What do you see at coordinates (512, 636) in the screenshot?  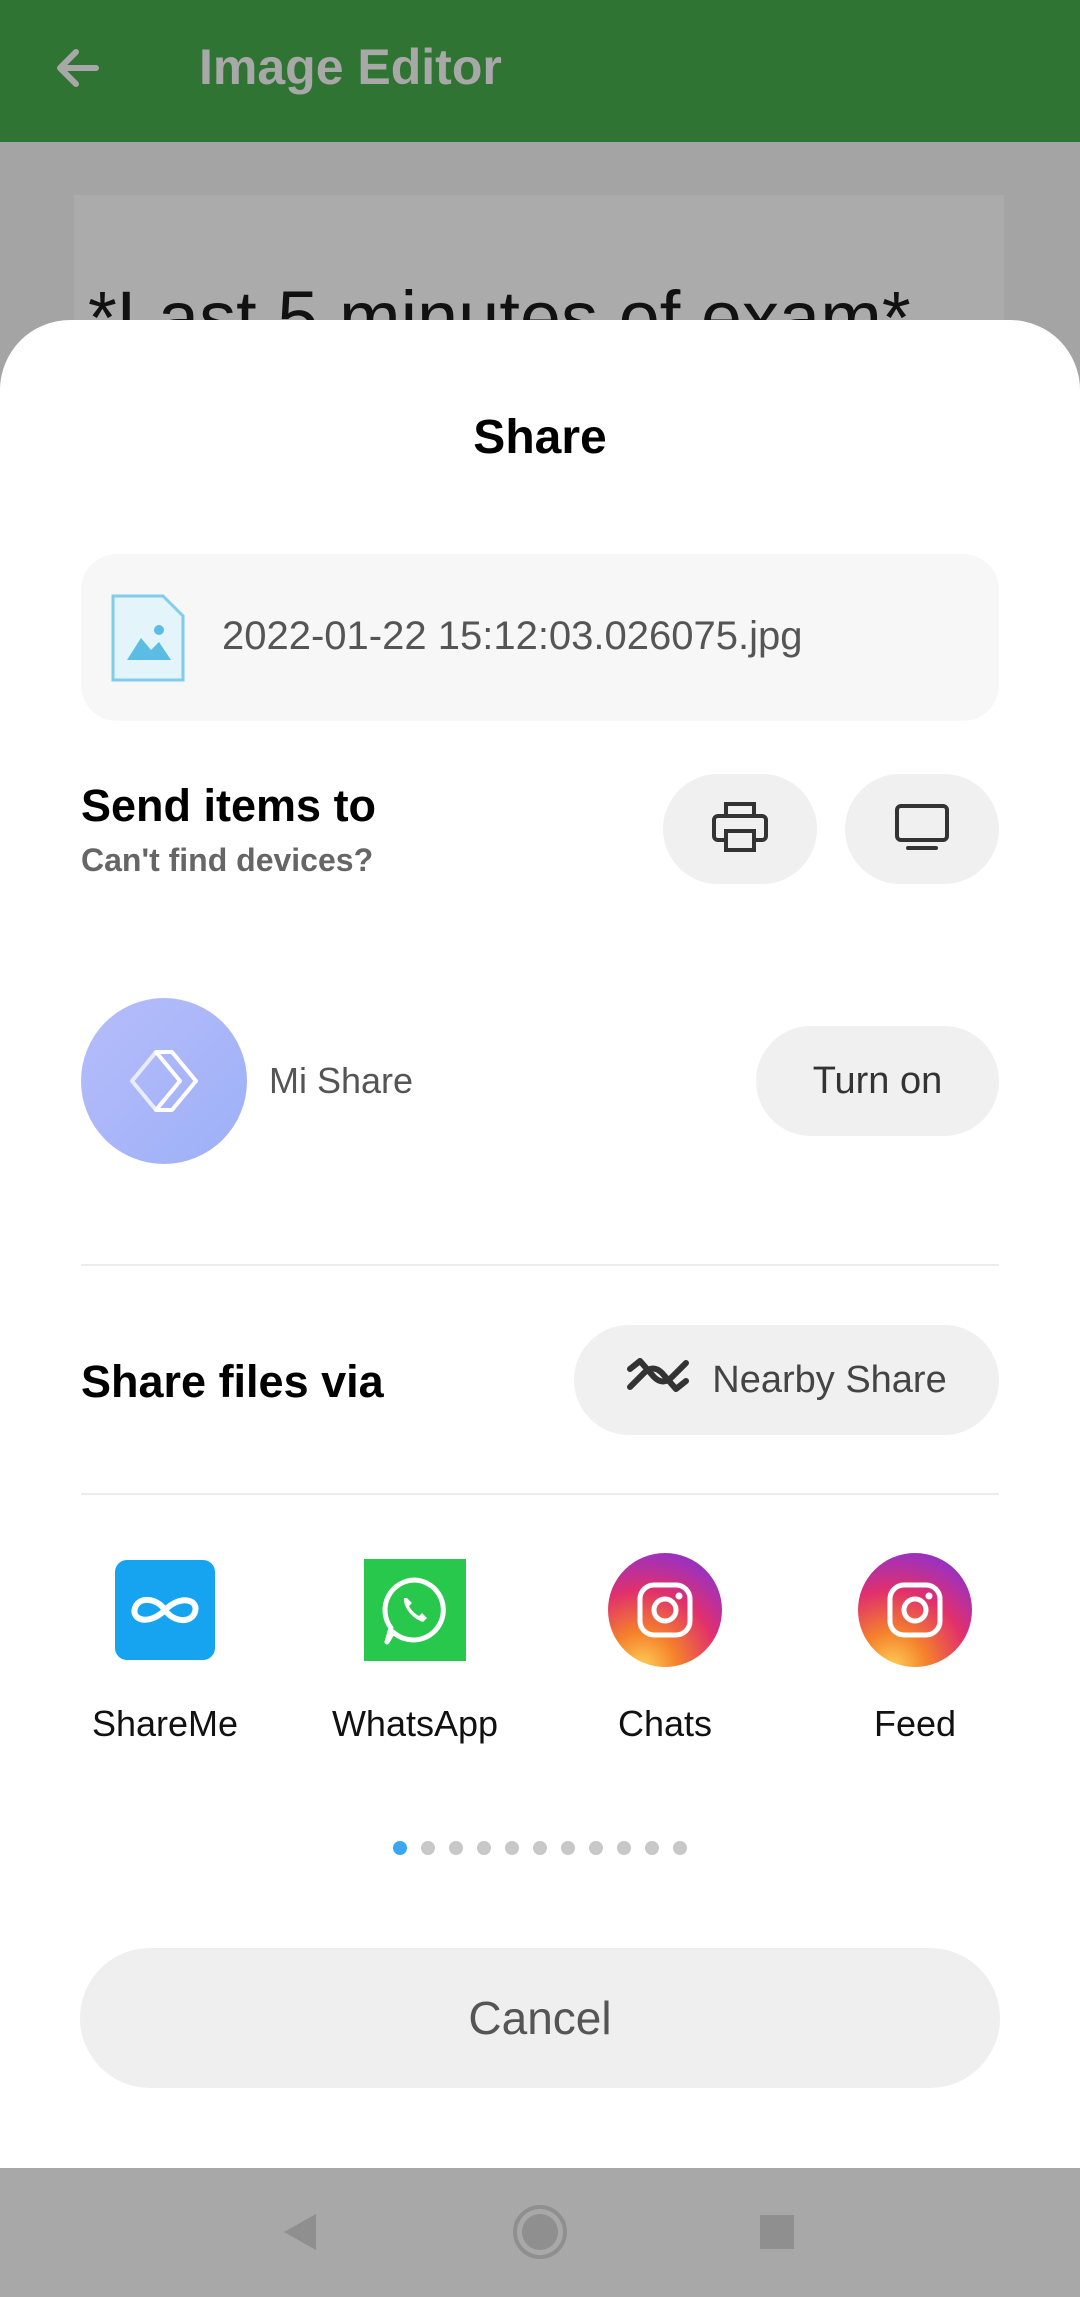 I see `file-name: 2022-01-22 15:12:03.026075.jpg` at bounding box center [512, 636].